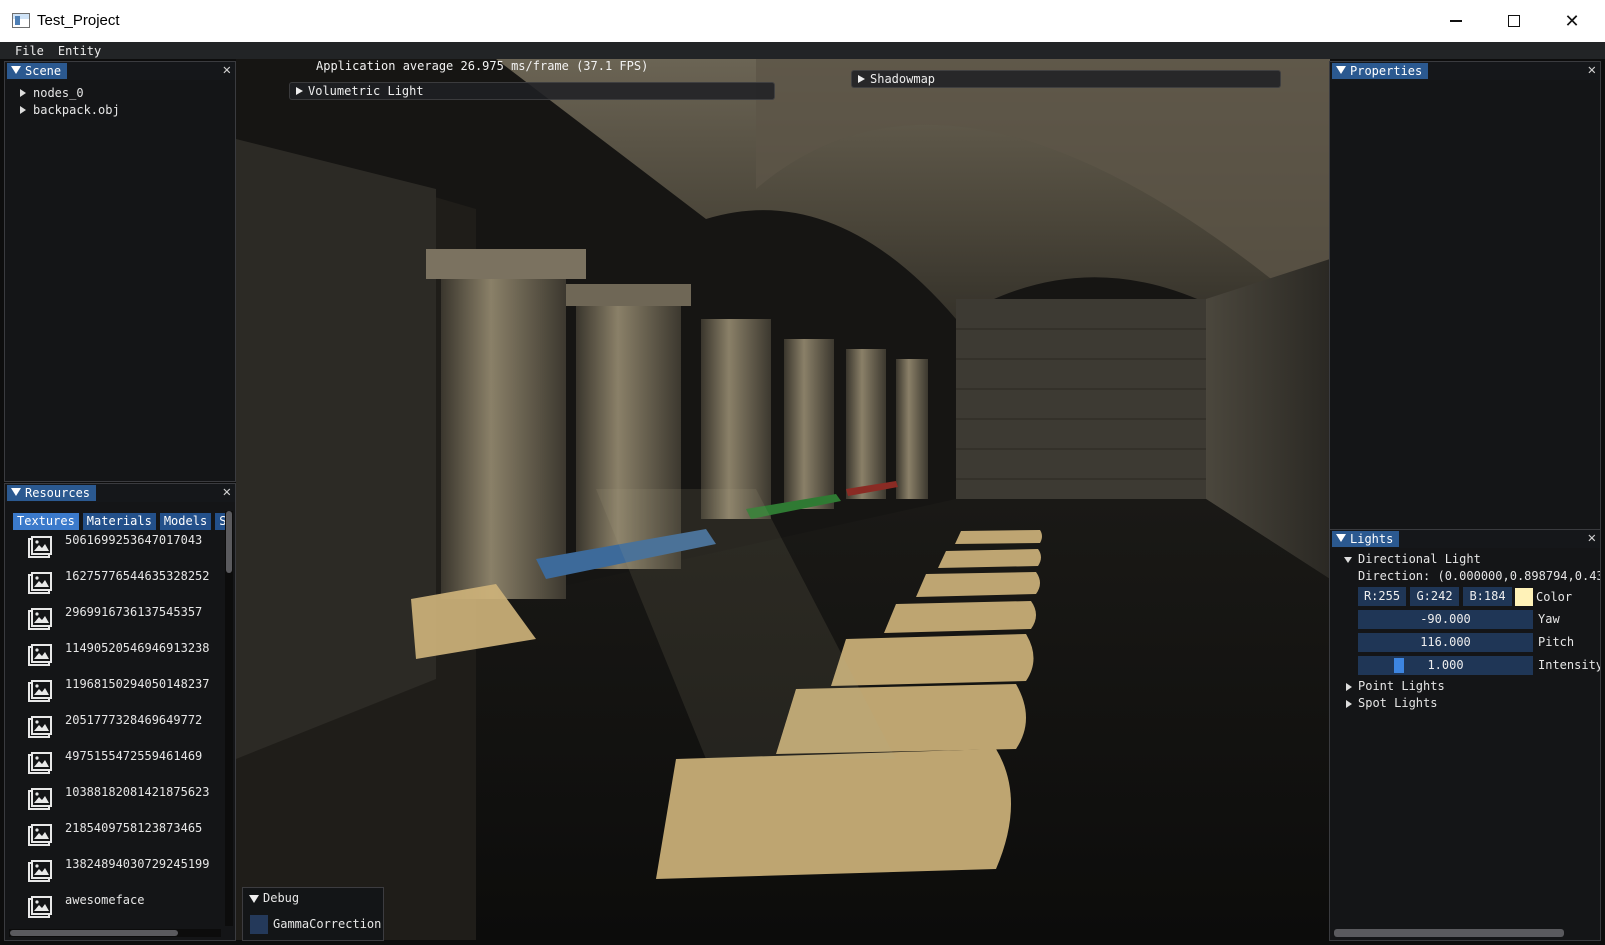 The image size is (1605, 945). I want to click on texture-name: 10388182081421875623, so click(137, 792).